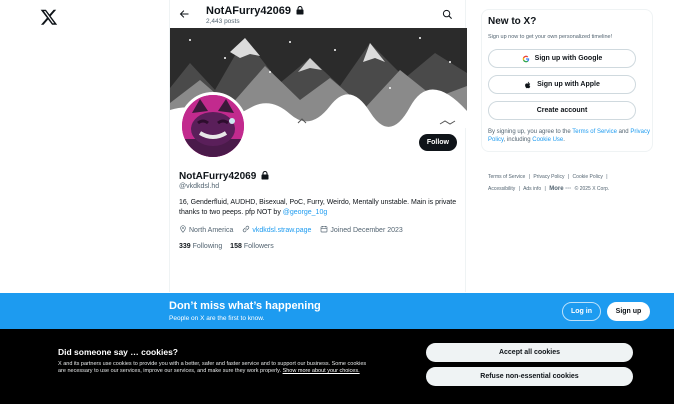 Image resolution: width=674 pixels, height=404 pixels. Describe the element at coordinates (532, 189) in the screenshot. I see `footer-link: Ads info` at that location.